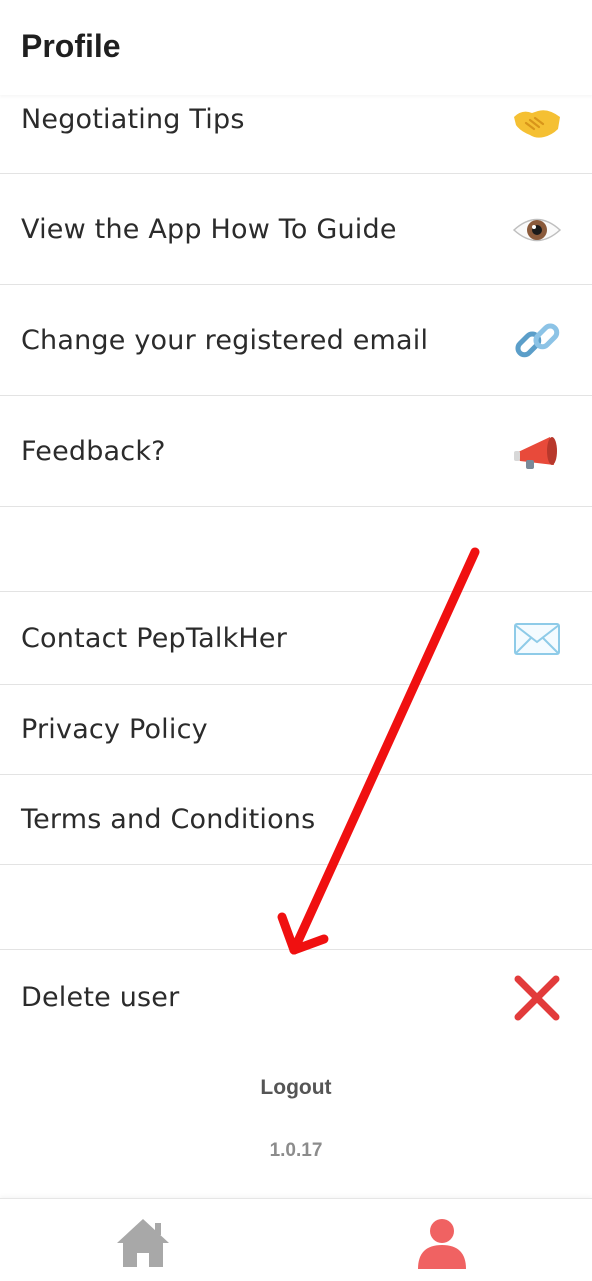 This screenshot has width=592, height=1281. I want to click on menu-item-label: Contact PepTalkHer, so click(154, 638).